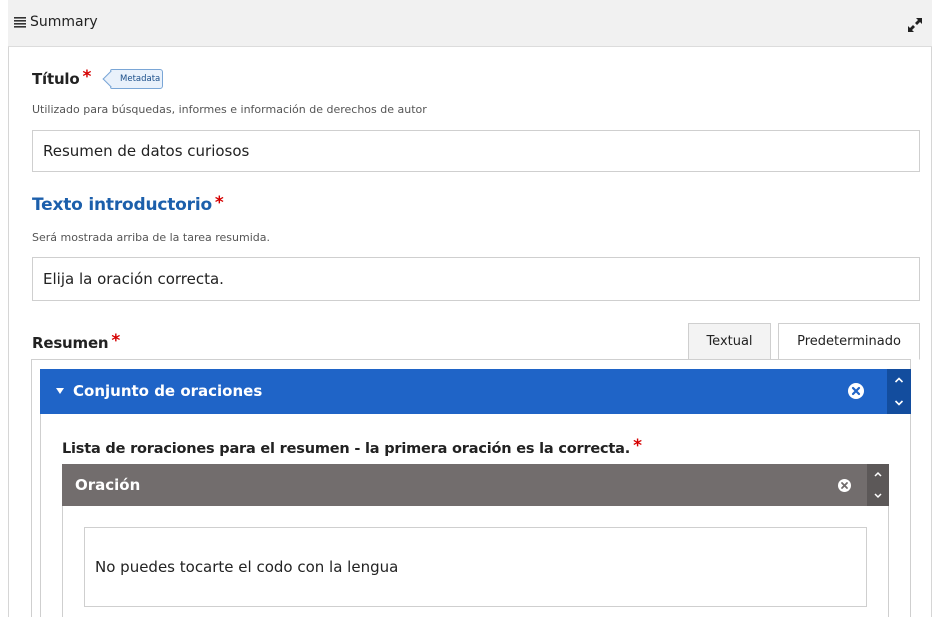  Describe the element at coordinates (475, 567) in the screenshot. I see `sentence-input: No puedes tocarte el codo con la lengua` at that location.